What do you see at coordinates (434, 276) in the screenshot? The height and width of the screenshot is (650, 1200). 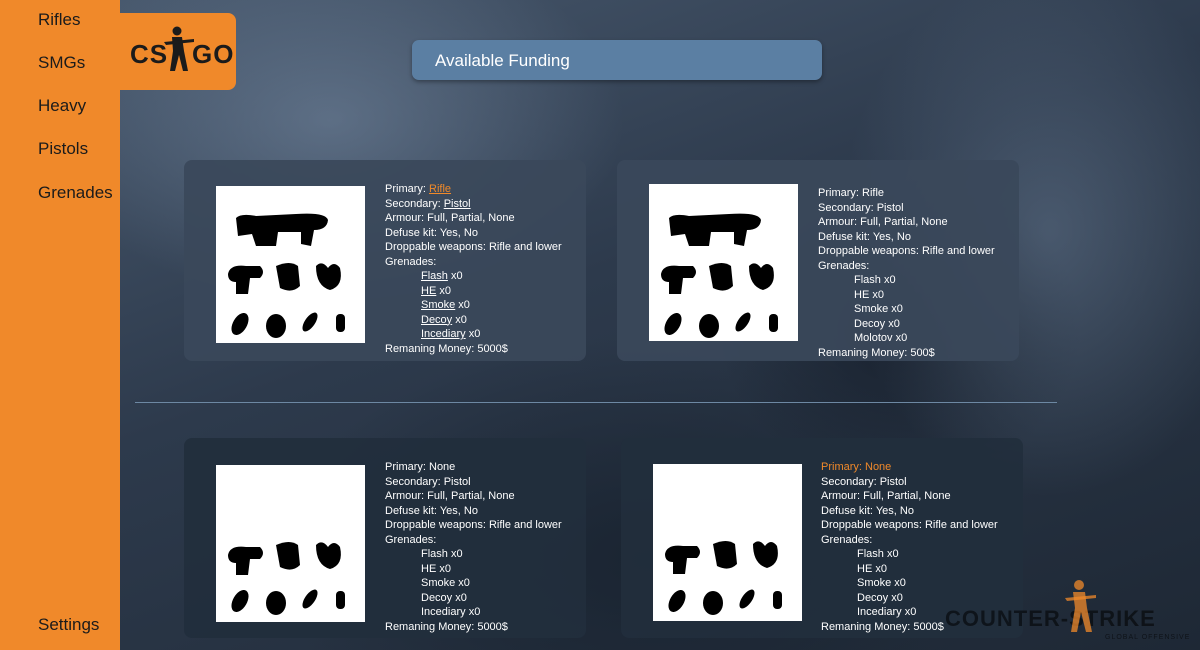 I see `grenade-flash-link: Flash` at bounding box center [434, 276].